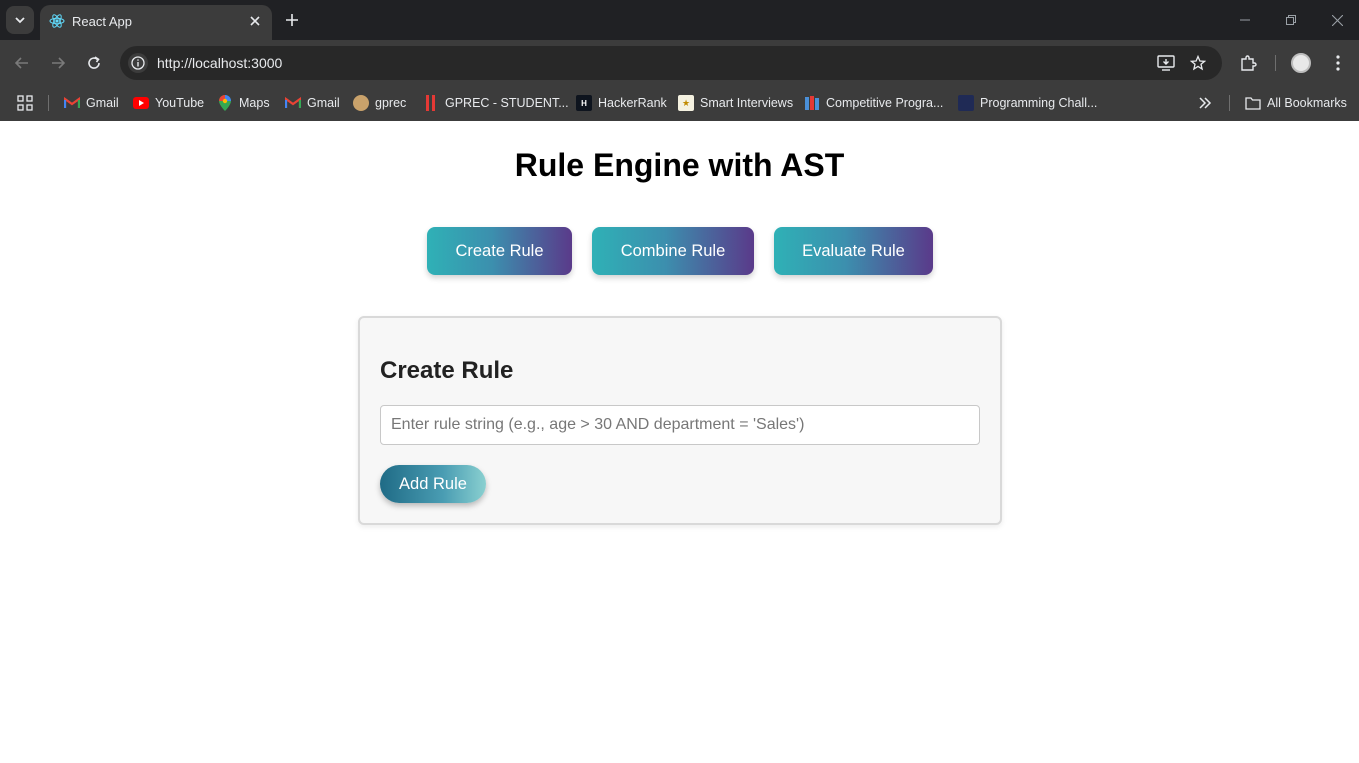  What do you see at coordinates (1275, 63) in the screenshot?
I see `toolbar-separator` at bounding box center [1275, 63].